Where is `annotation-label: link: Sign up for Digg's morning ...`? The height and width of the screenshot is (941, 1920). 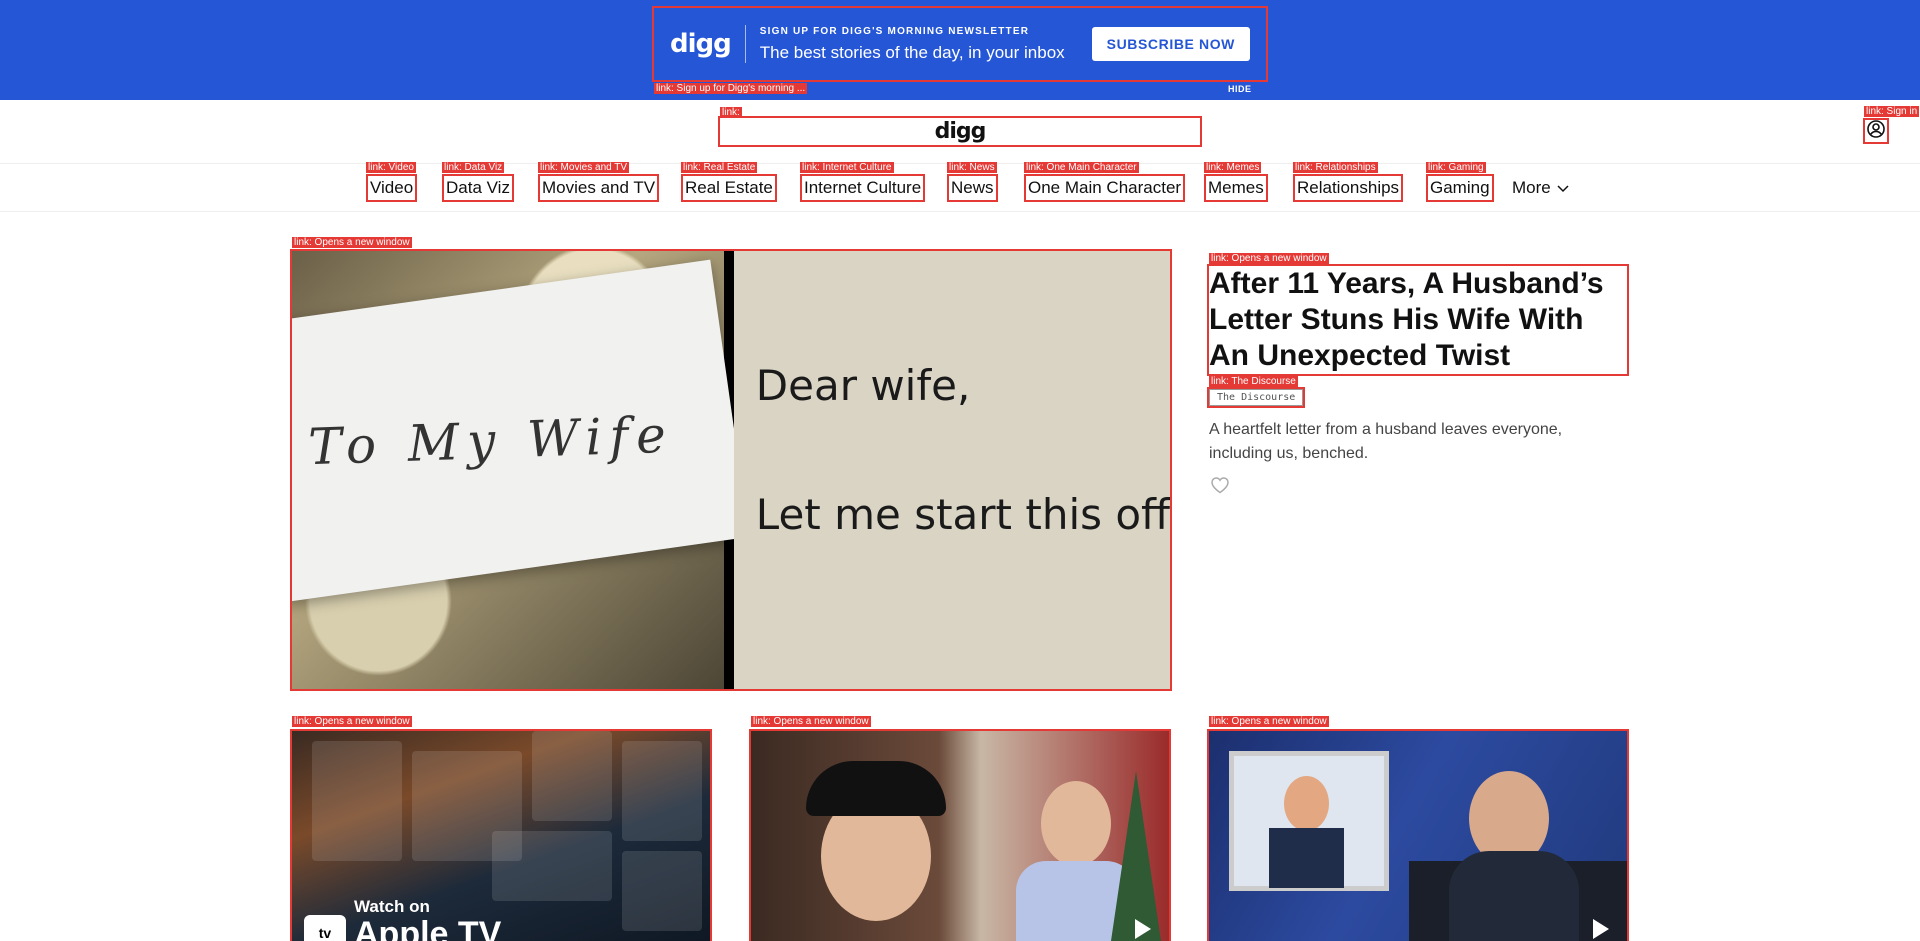 annotation-label: link: Sign up for Digg's morning ... is located at coordinates (731, 88).